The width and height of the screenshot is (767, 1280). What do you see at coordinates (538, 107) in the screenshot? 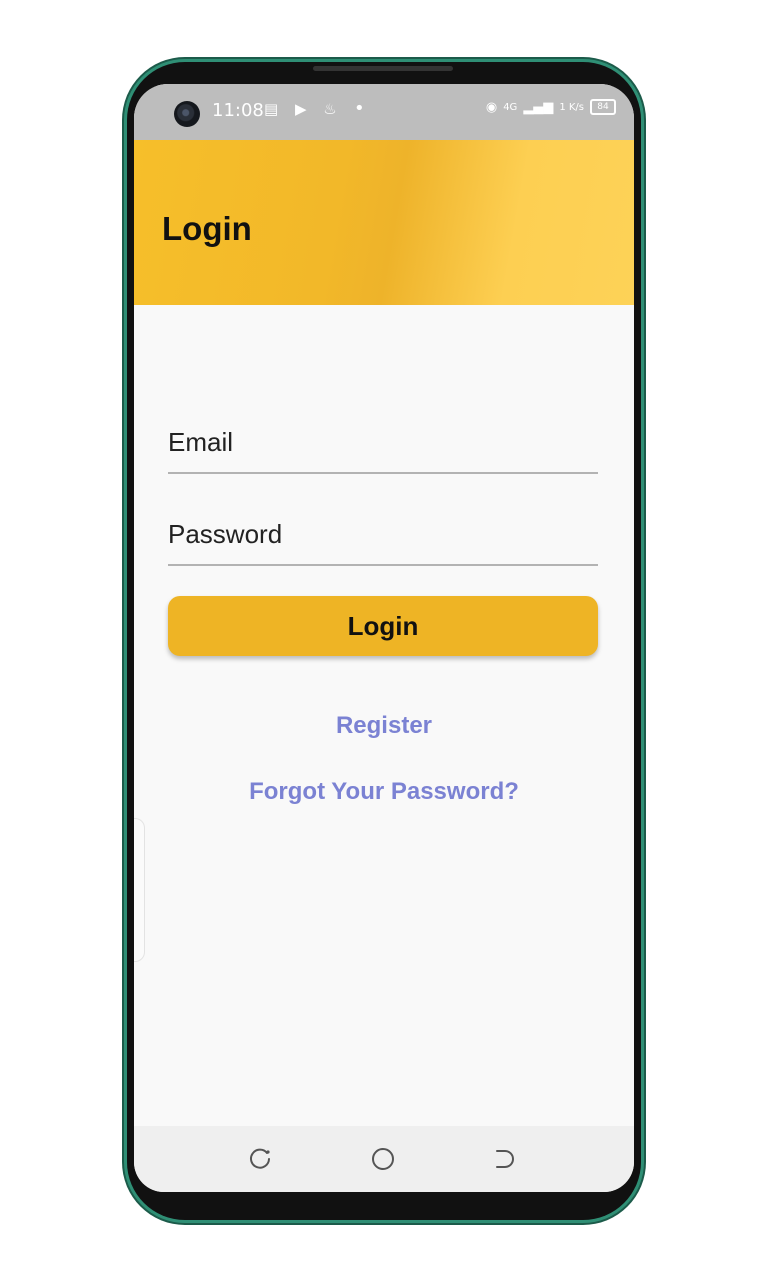
I see `signal-icon: ▂▄▆` at bounding box center [538, 107].